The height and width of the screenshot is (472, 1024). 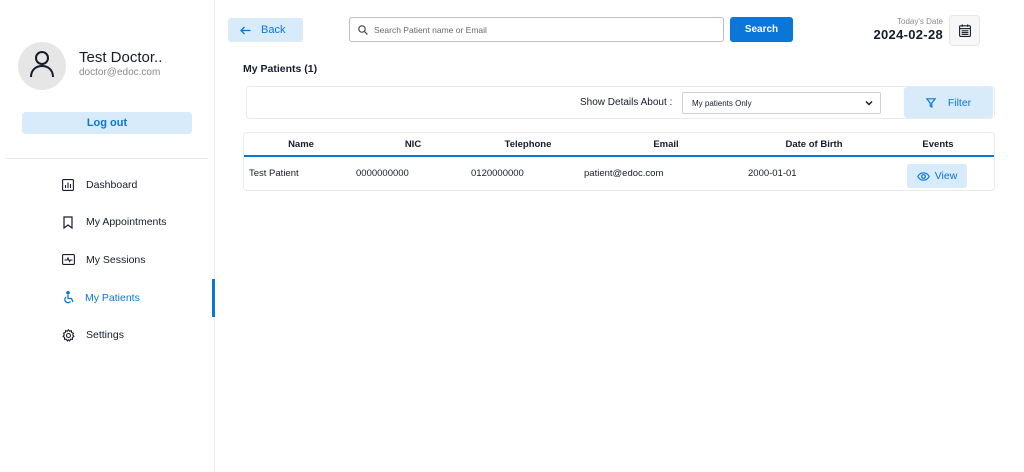 I want to click on eye-icon, so click(x=923, y=176).